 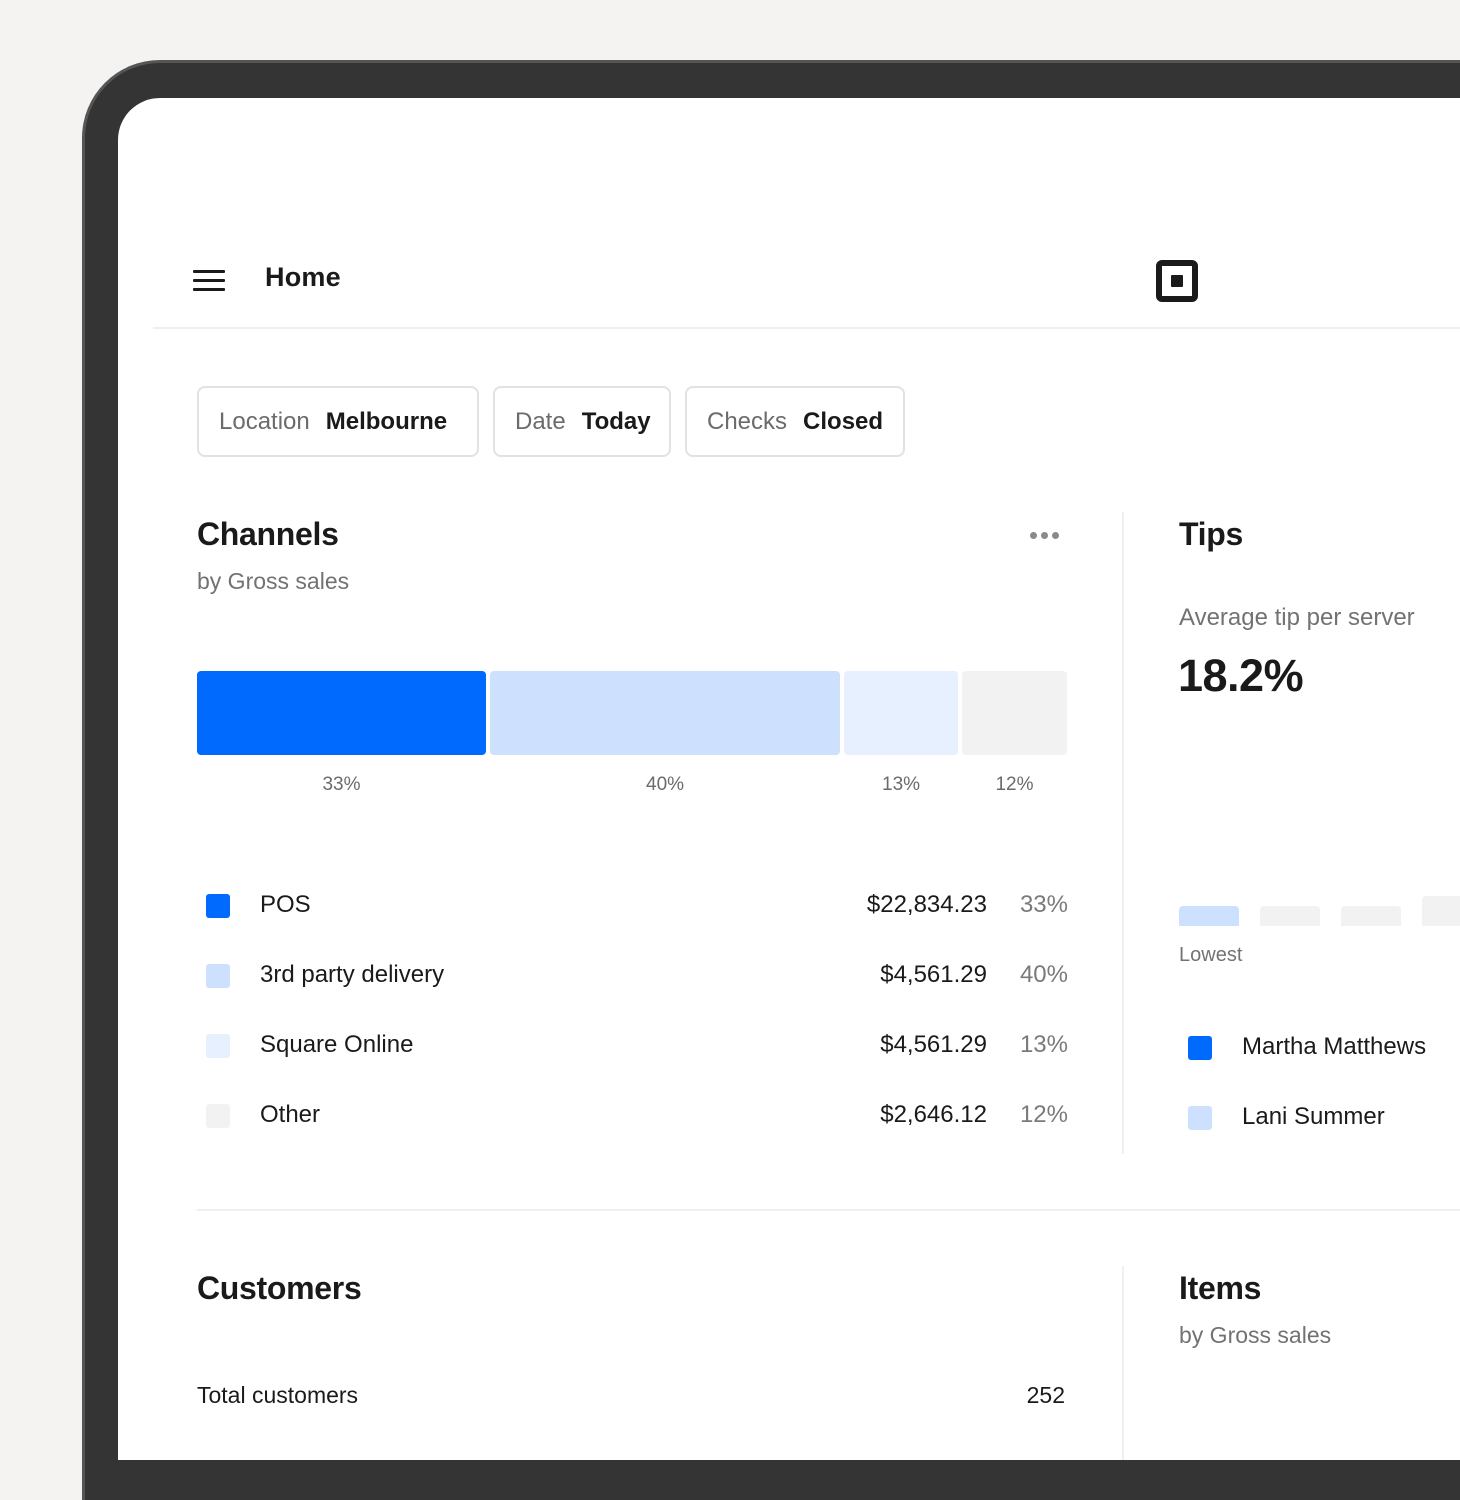 What do you see at coordinates (285, 904) in the screenshot?
I see `legend-name: POS` at bounding box center [285, 904].